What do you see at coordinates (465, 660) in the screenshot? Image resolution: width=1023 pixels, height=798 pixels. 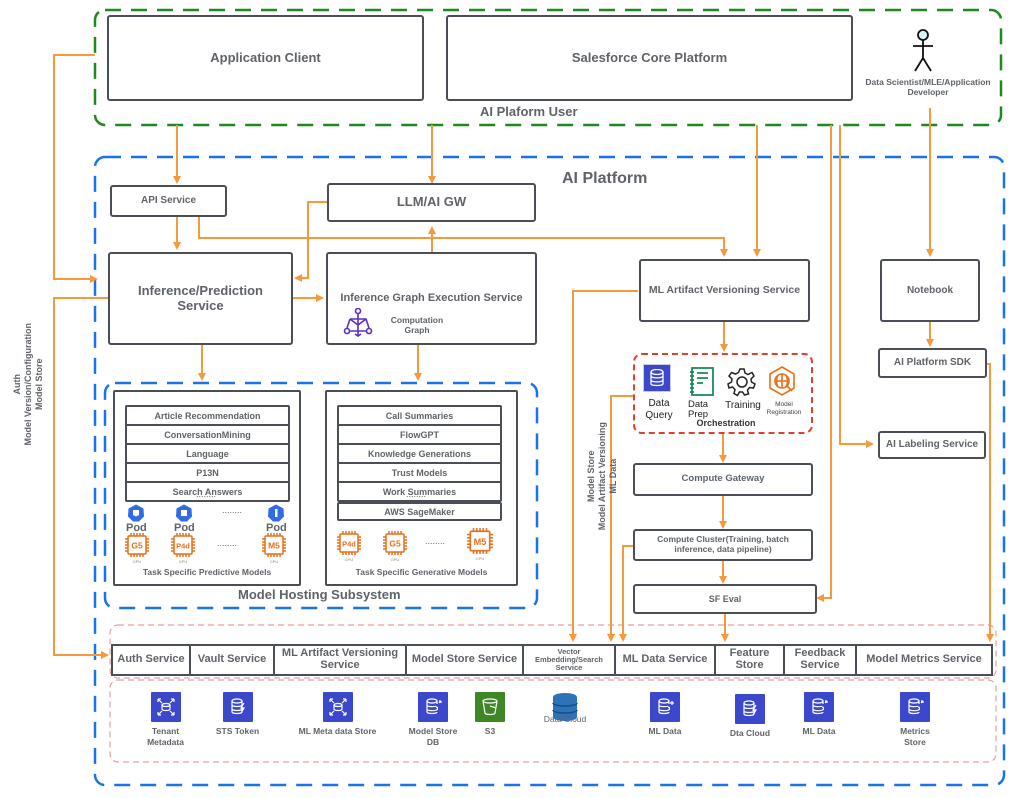 I see `model-store-service: Model Store Service` at bounding box center [465, 660].